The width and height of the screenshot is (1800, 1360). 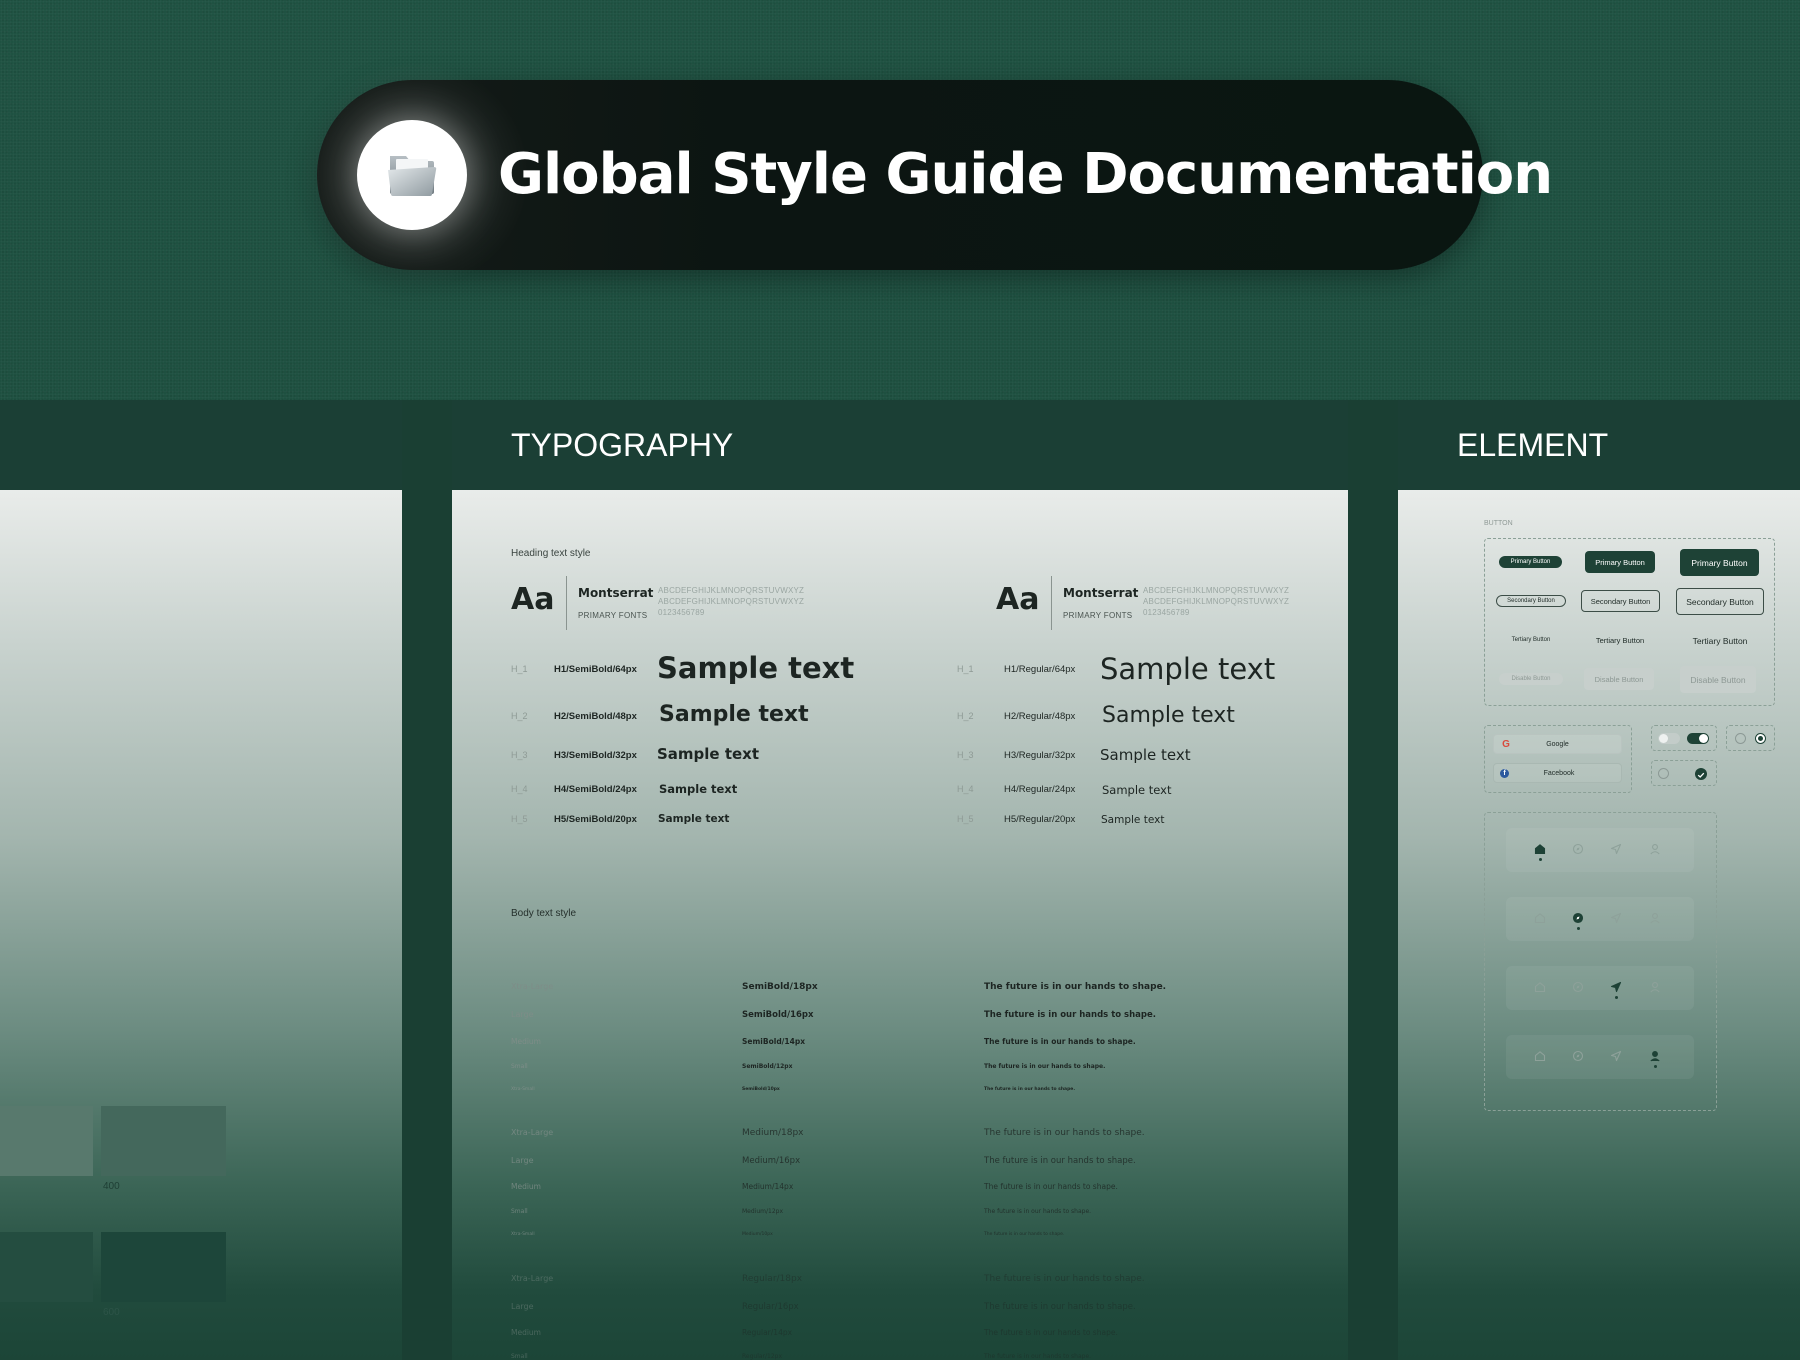 I want to click on body-spec: Medium/10px, so click(x=757, y=1234).